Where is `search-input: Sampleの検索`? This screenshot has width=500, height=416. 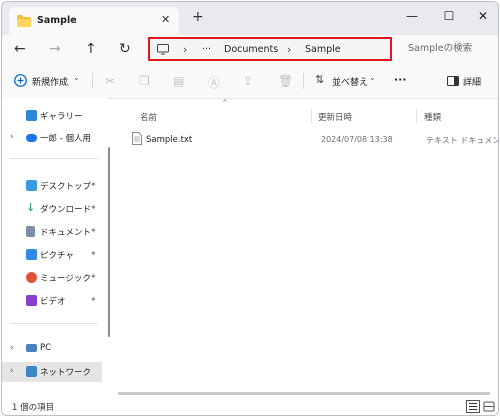 search-input: Sampleの検索 is located at coordinates (446, 49).